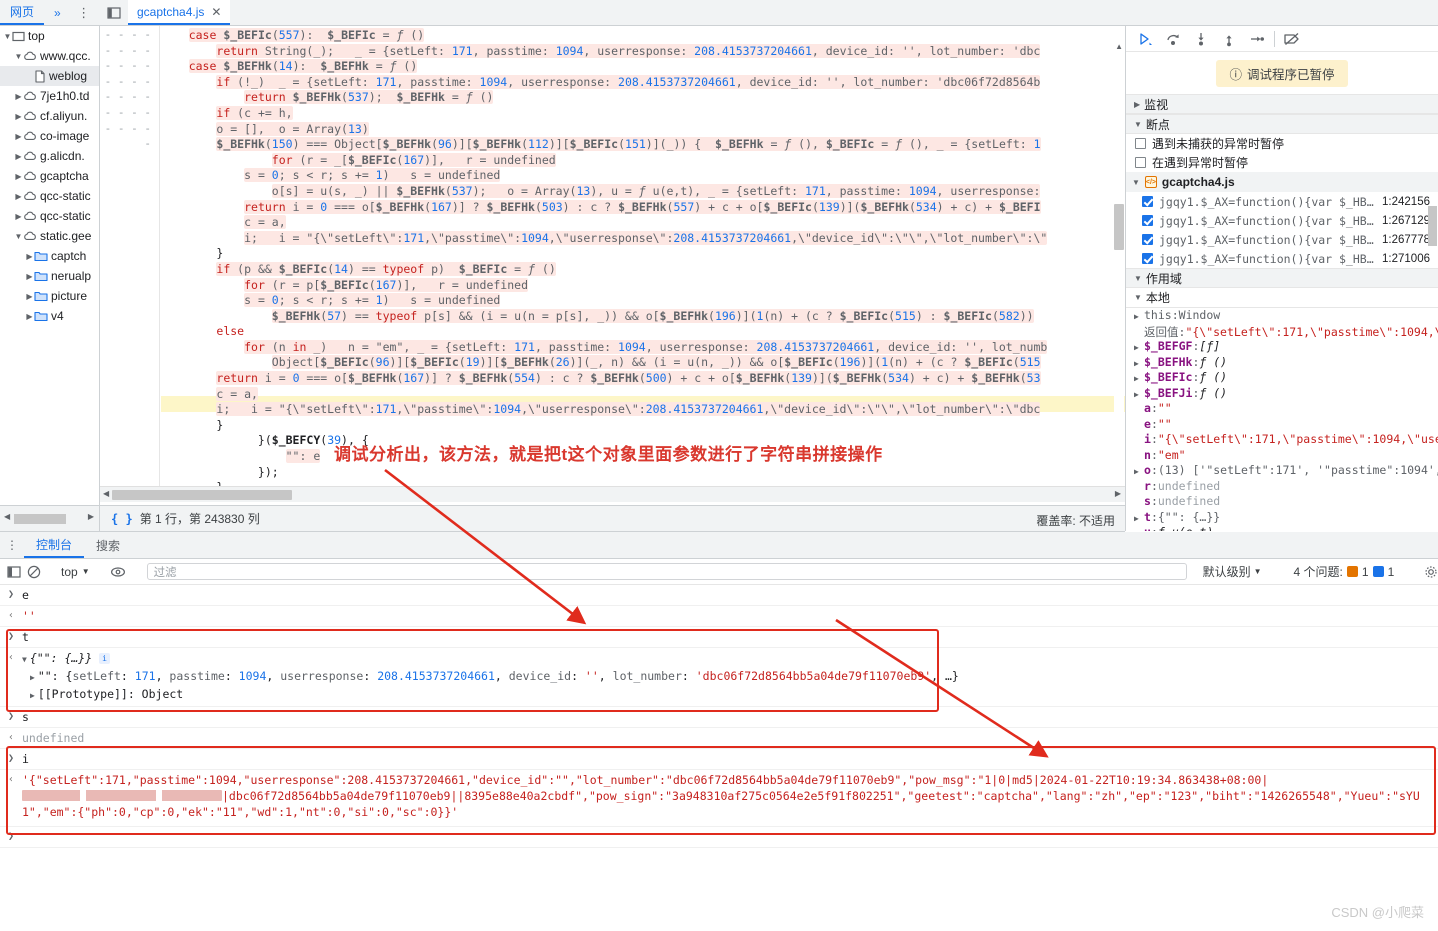 The height and width of the screenshot is (931, 1438). What do you see at coordinates (1201, 39) in the screenshot?
I see `step-into-button` at bounding box center [1201, 39].